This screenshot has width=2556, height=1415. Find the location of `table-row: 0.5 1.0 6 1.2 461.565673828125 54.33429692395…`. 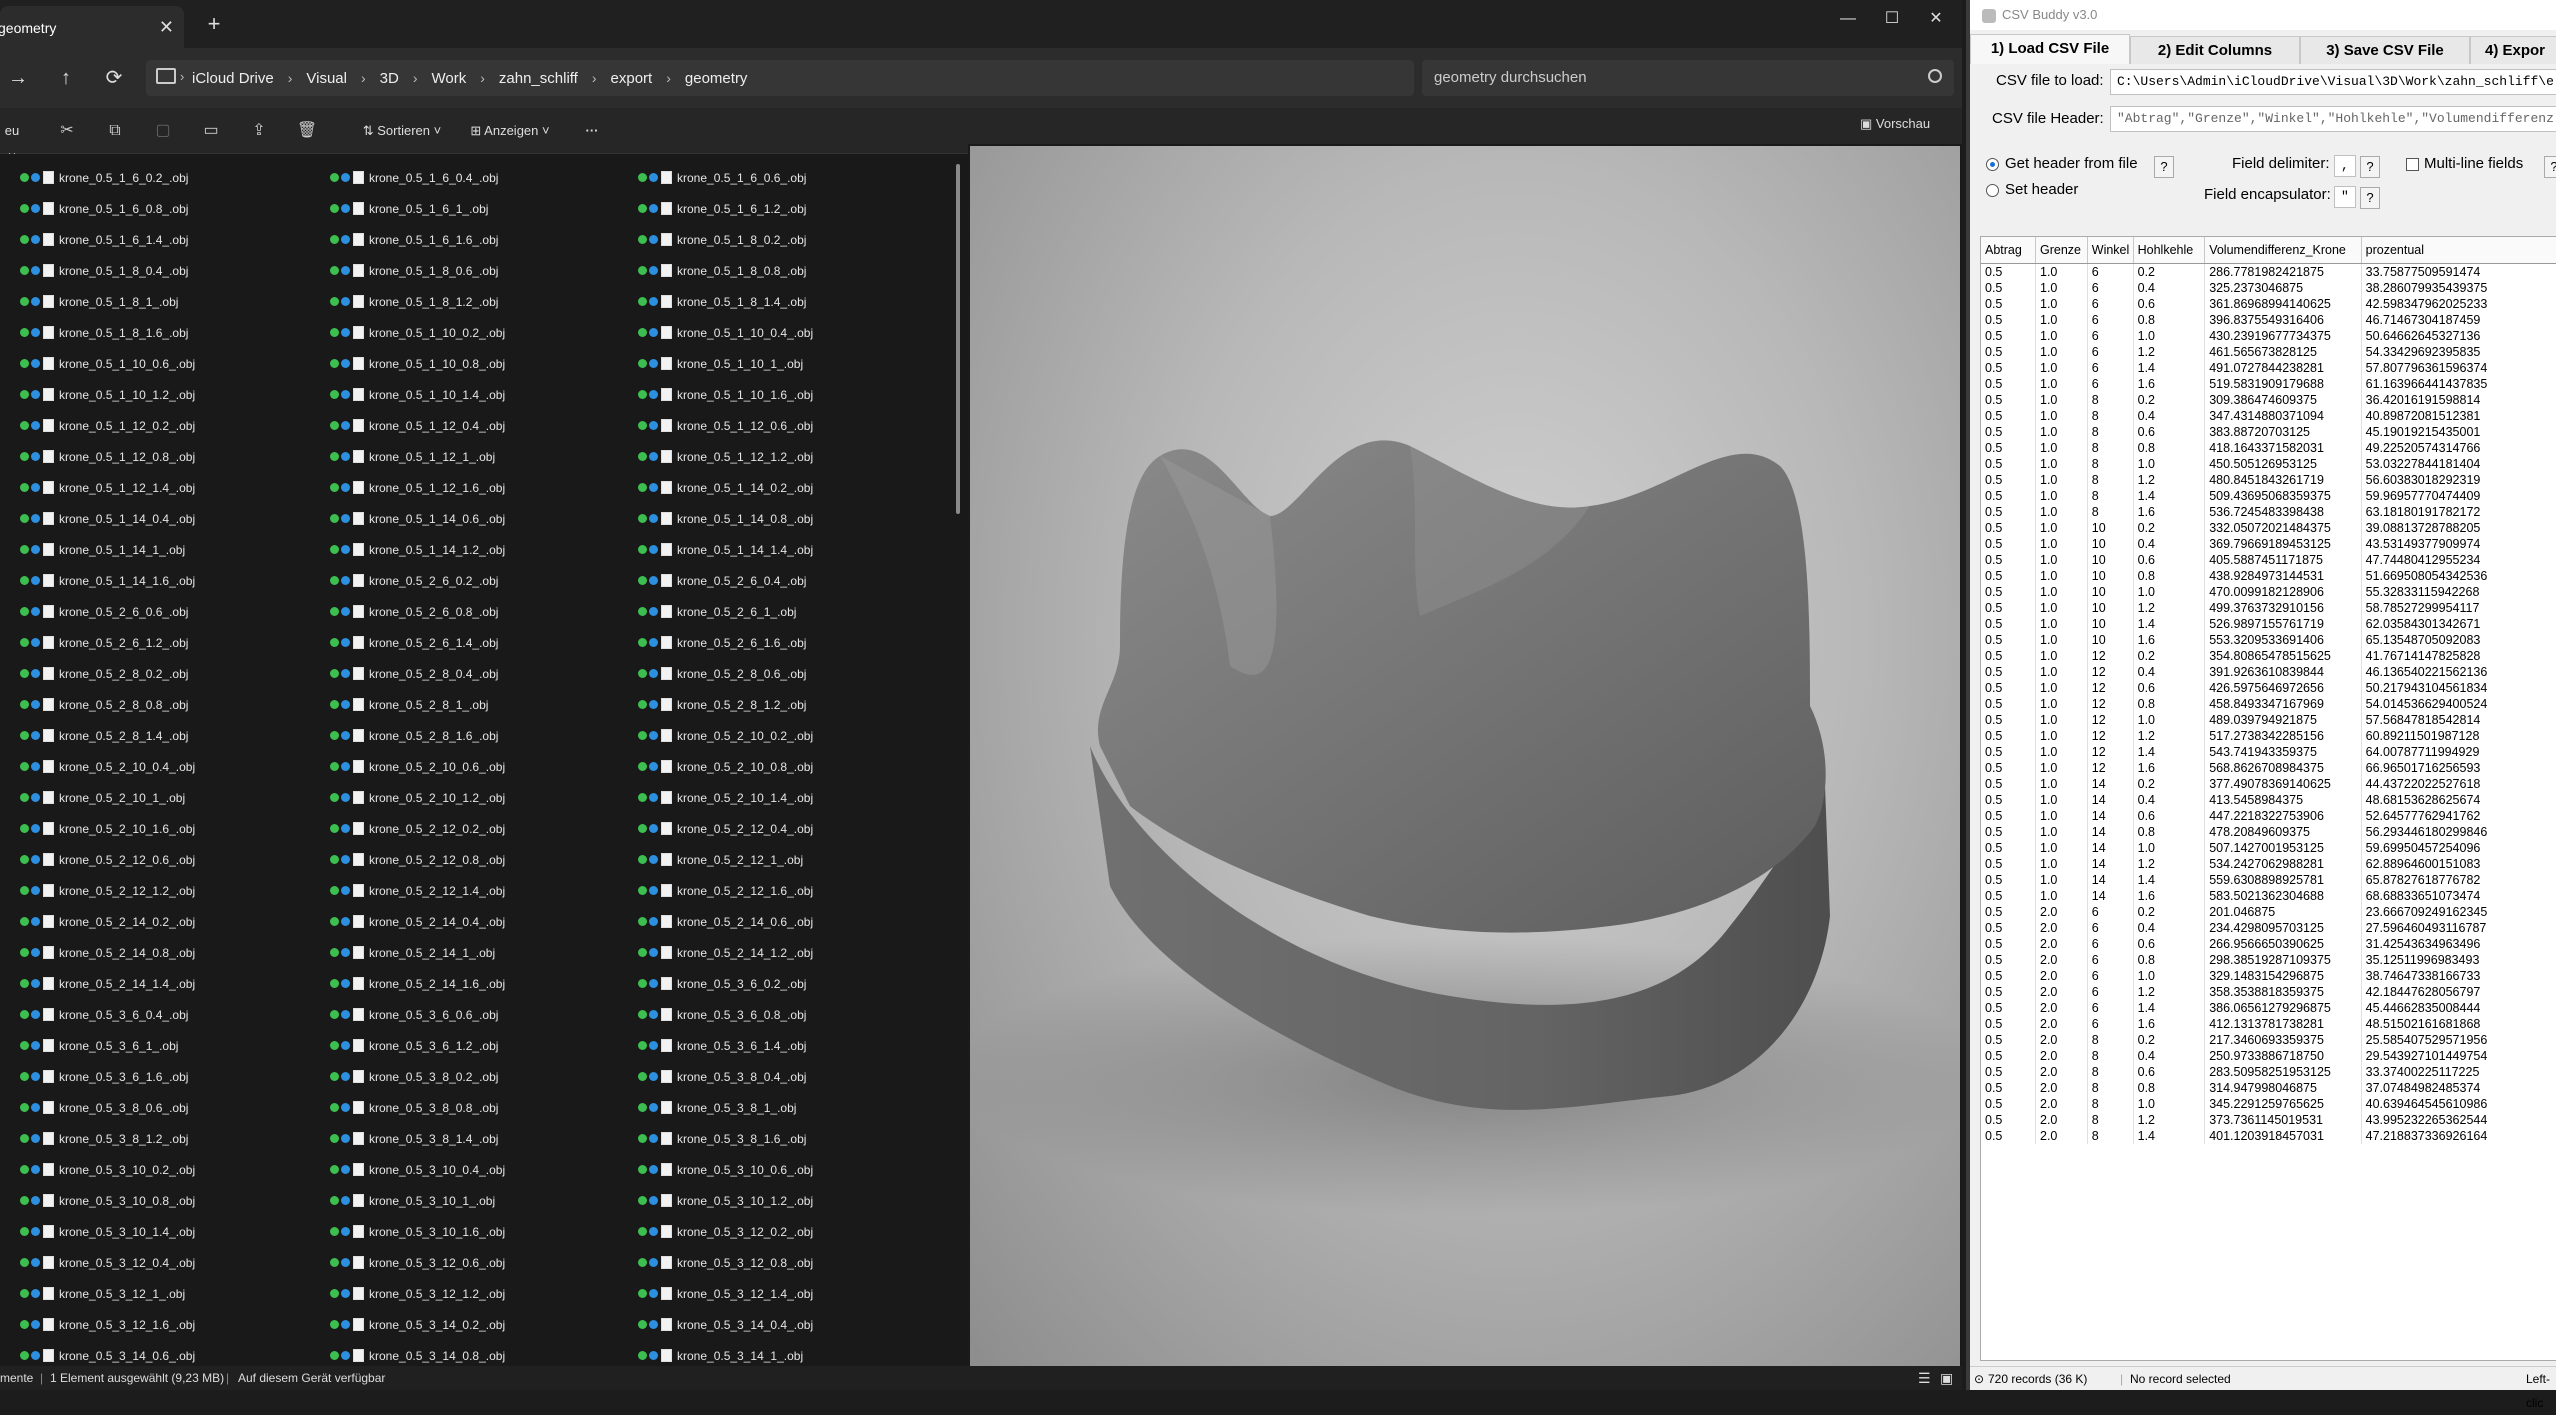

table-row: 0.5 1.0 6 1.2 461.565673828125 54.33429692395… is located at coordinates (2268, 351).